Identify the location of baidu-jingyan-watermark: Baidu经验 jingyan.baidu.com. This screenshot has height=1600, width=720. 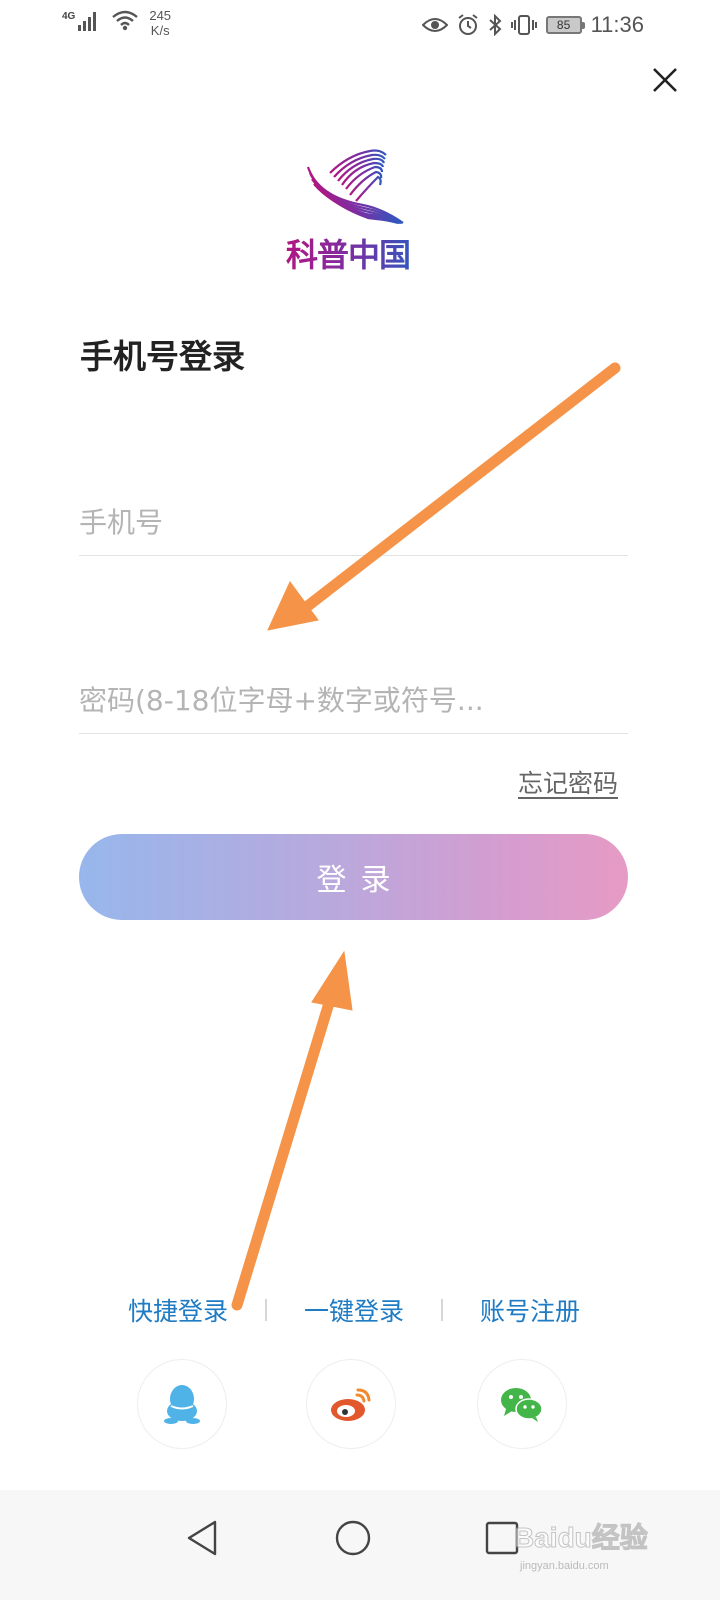
(599, 1548).